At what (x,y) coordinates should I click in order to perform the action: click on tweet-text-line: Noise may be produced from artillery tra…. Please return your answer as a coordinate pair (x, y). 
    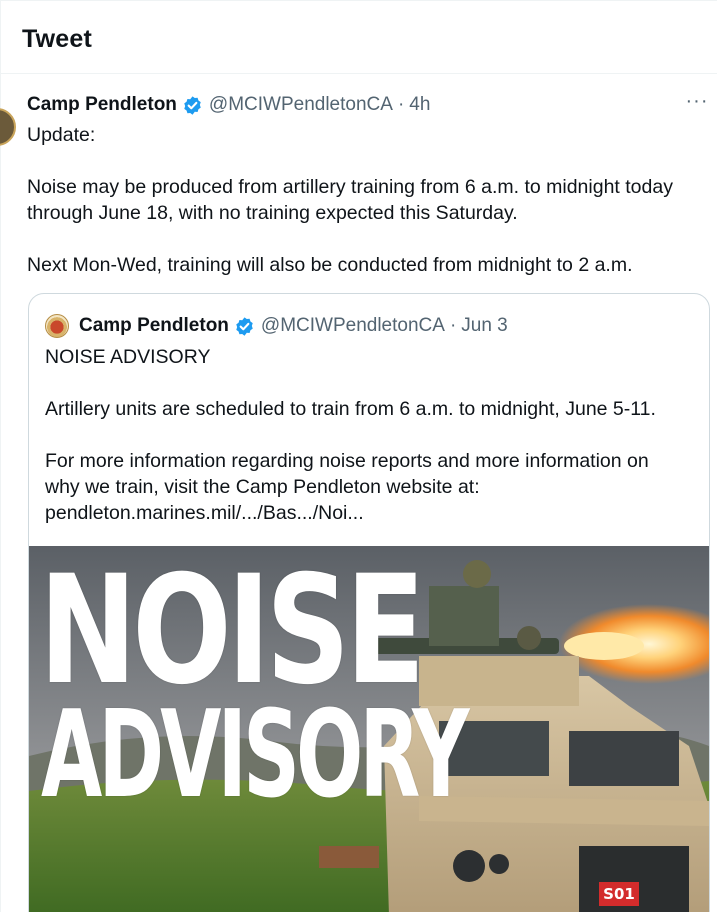
    Looking at the image, I should click on (350, 187).